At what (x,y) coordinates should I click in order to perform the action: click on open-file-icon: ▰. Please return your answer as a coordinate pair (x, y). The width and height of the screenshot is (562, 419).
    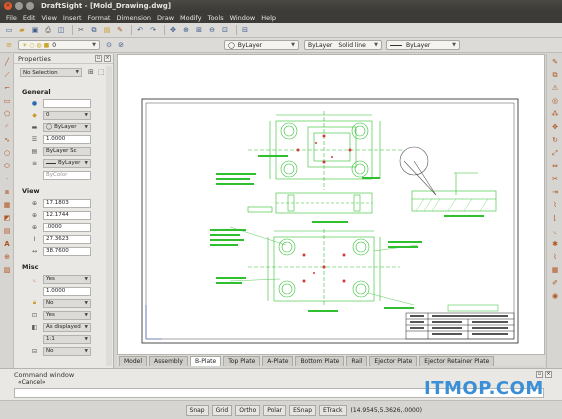
    Looking at the image, I should click on (22, 30).